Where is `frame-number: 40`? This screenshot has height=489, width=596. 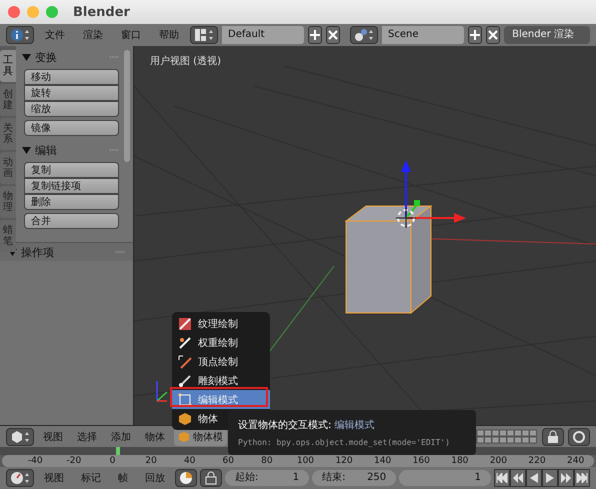
frame-number: 40 is located at coordinates (189, 461).